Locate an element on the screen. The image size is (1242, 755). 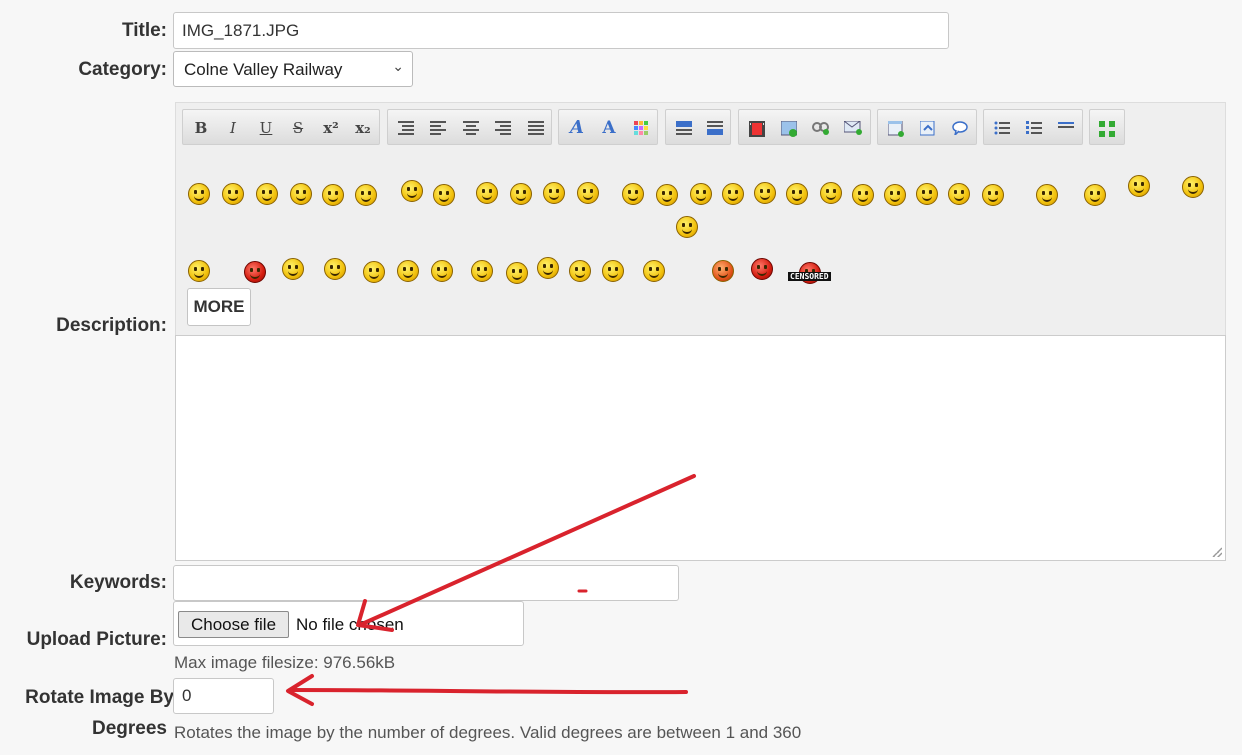
toolbar-group-fullscreen is located at coordinates (1107, 127).